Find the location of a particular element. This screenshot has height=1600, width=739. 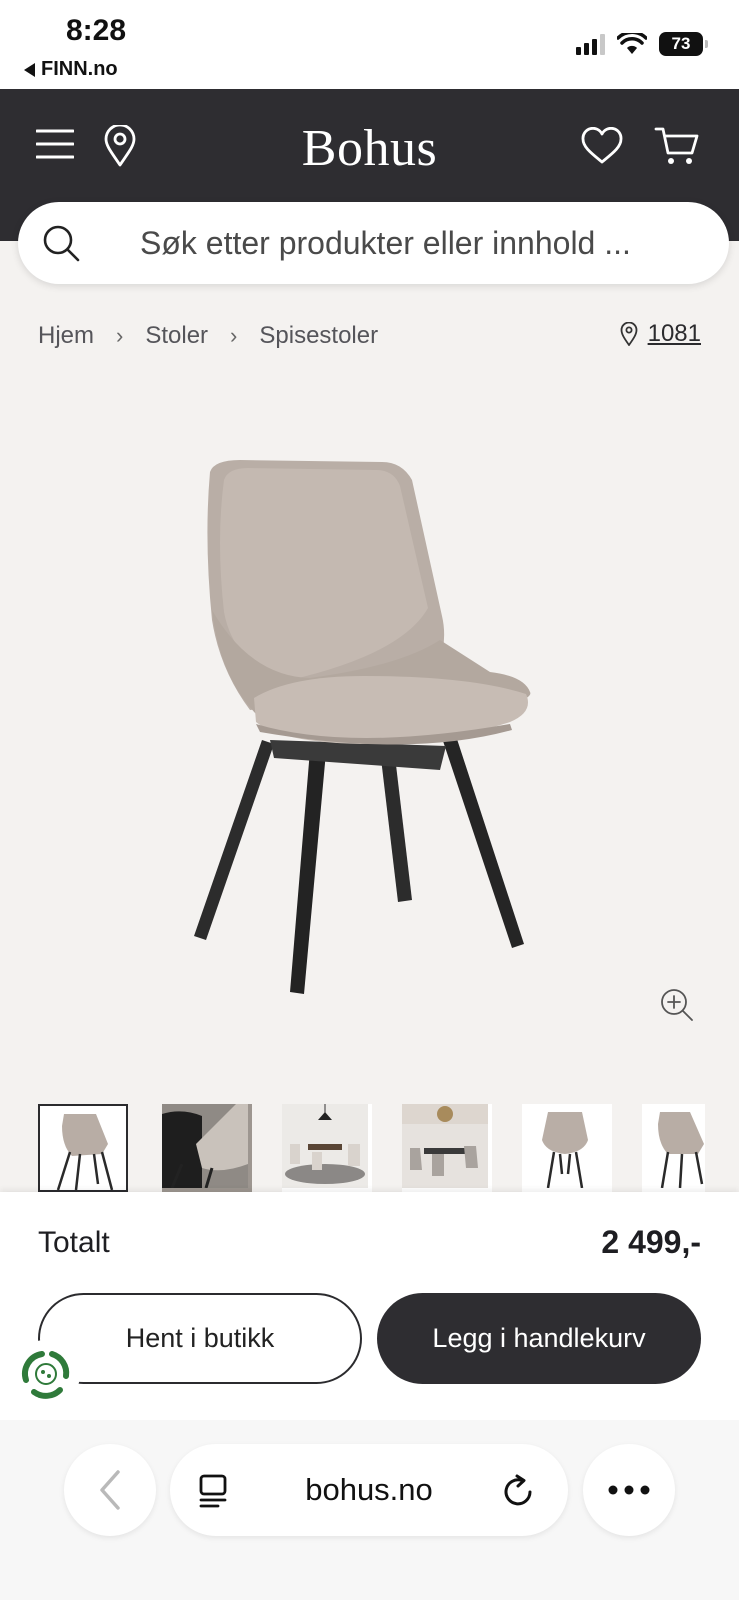

chair-front-image is located at coordinates (565, 1146).